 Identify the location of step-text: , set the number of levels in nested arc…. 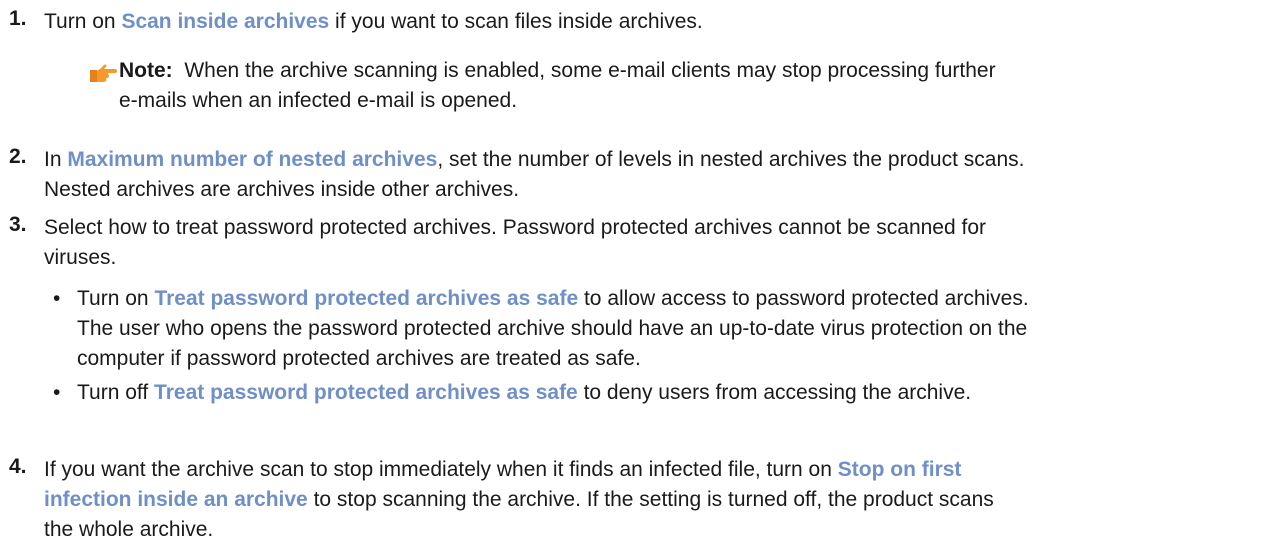
(731, 159).